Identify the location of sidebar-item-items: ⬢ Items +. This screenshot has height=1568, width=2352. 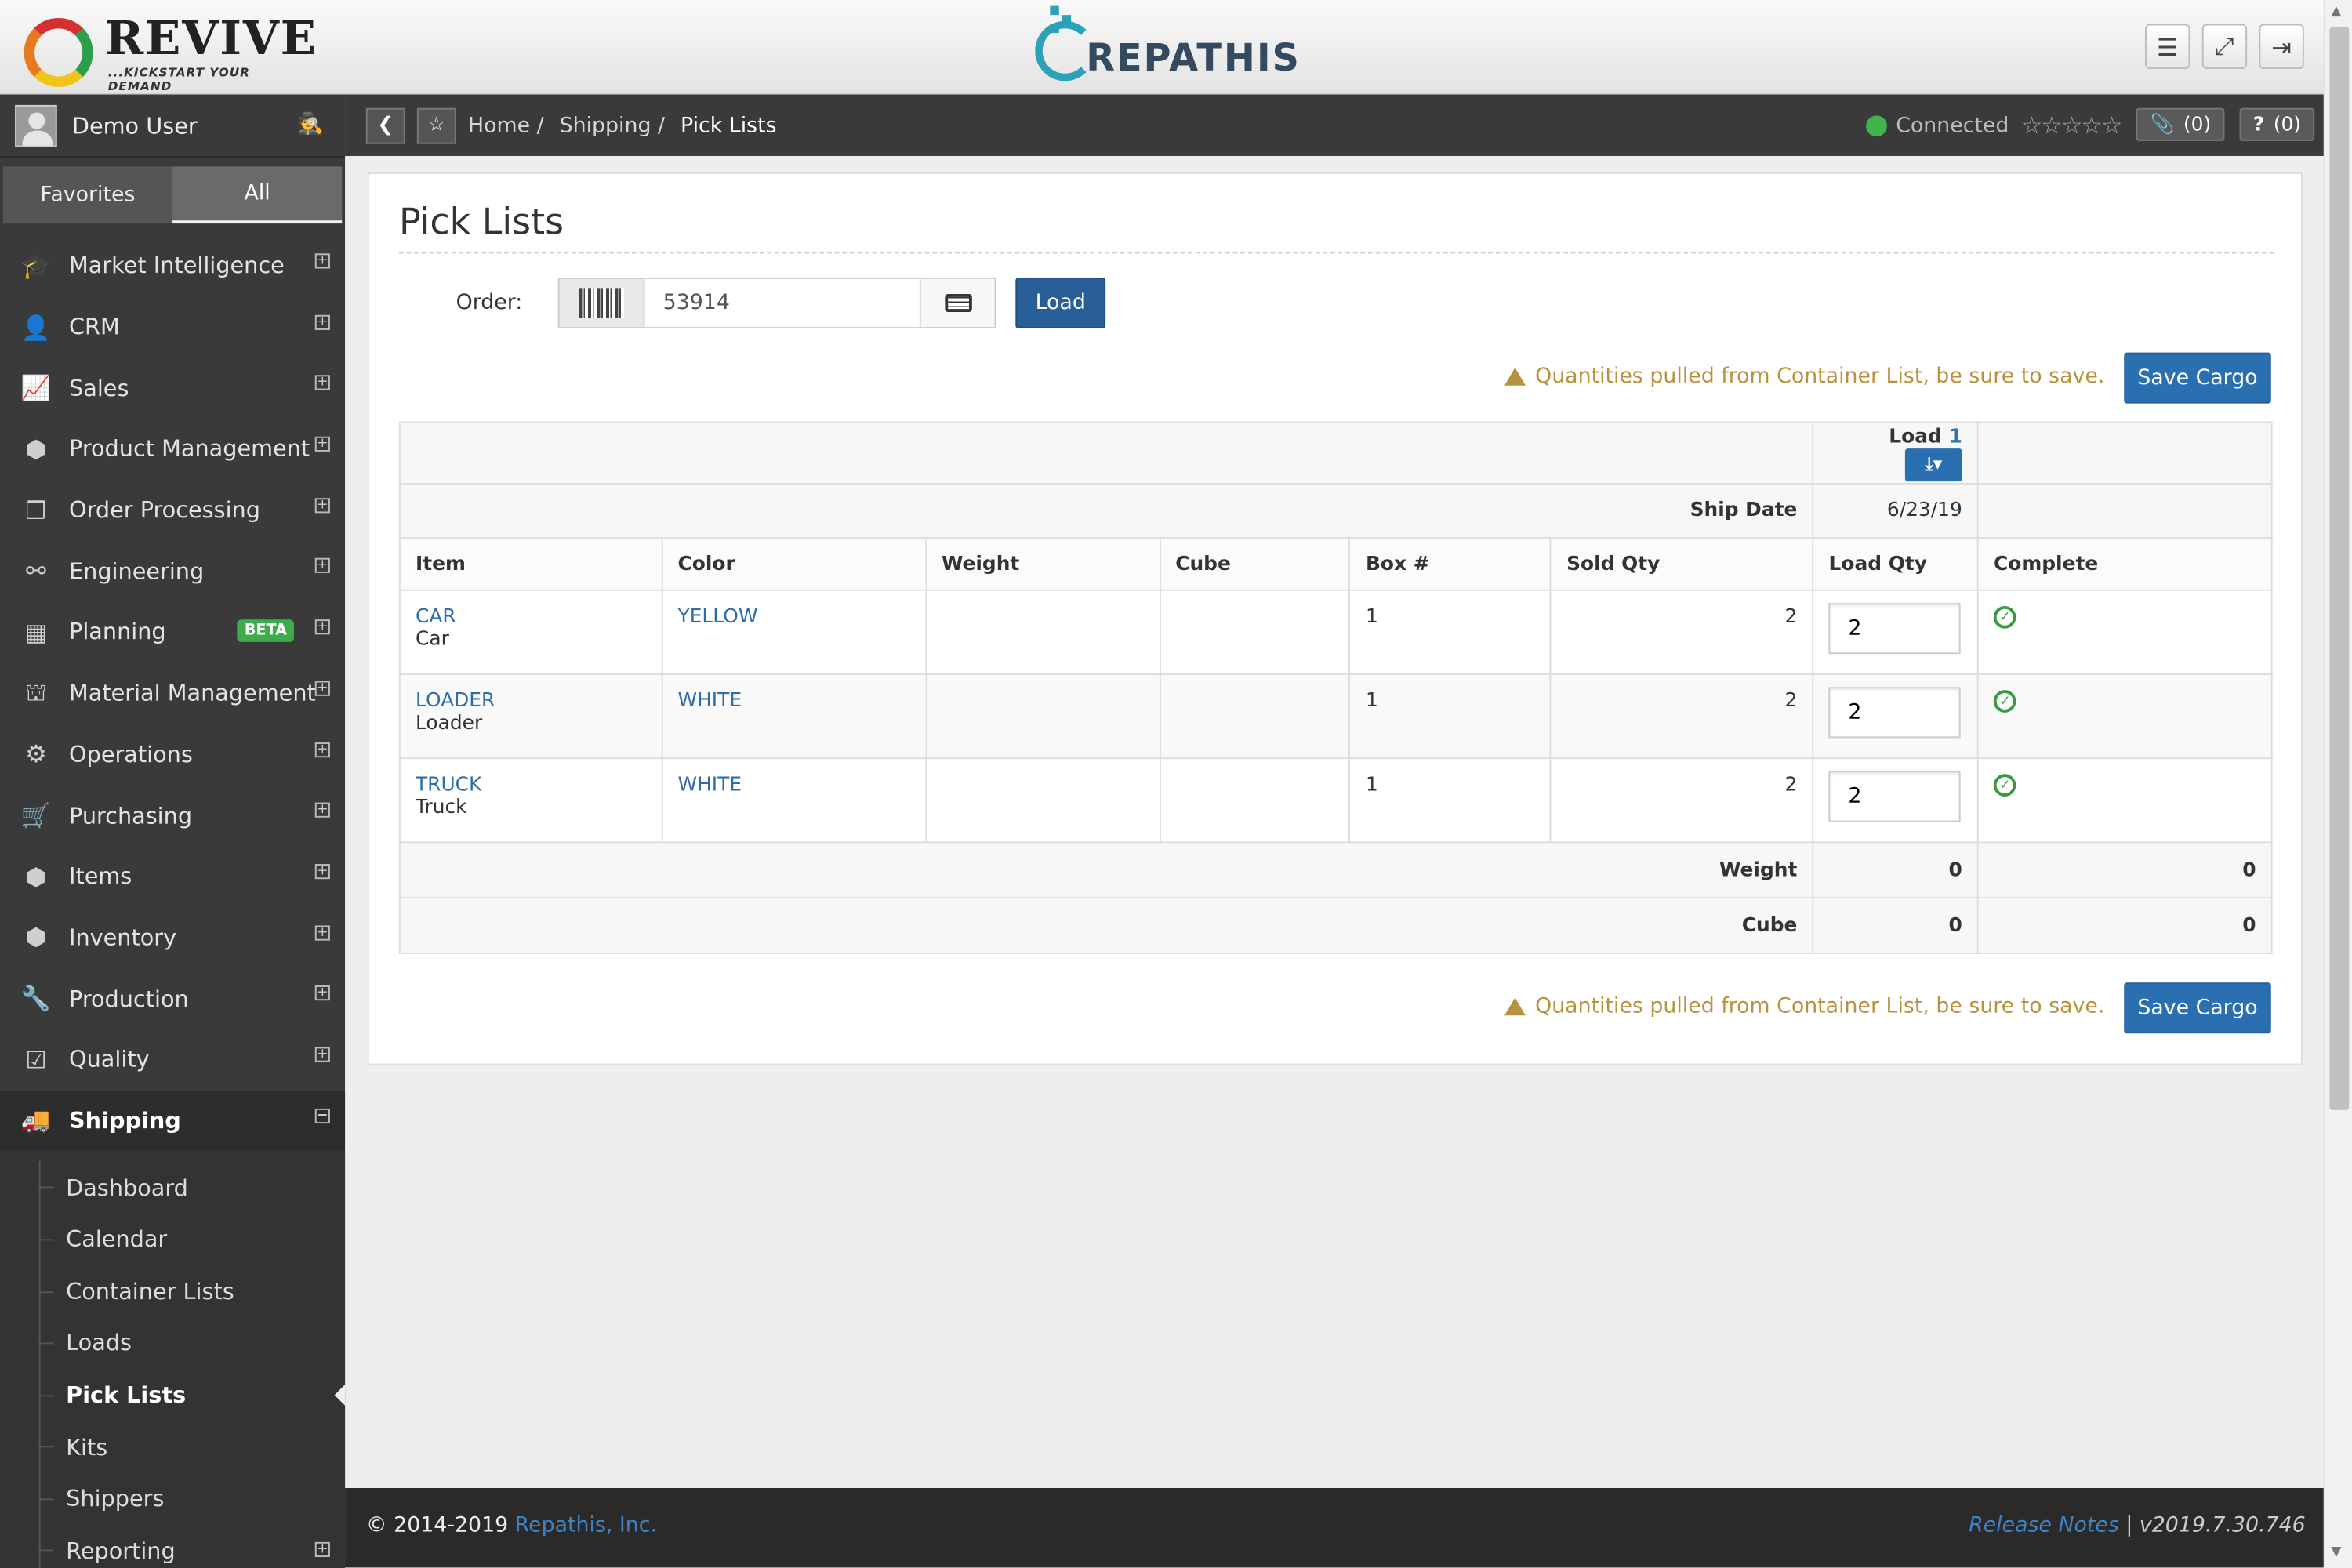
(172, 877).